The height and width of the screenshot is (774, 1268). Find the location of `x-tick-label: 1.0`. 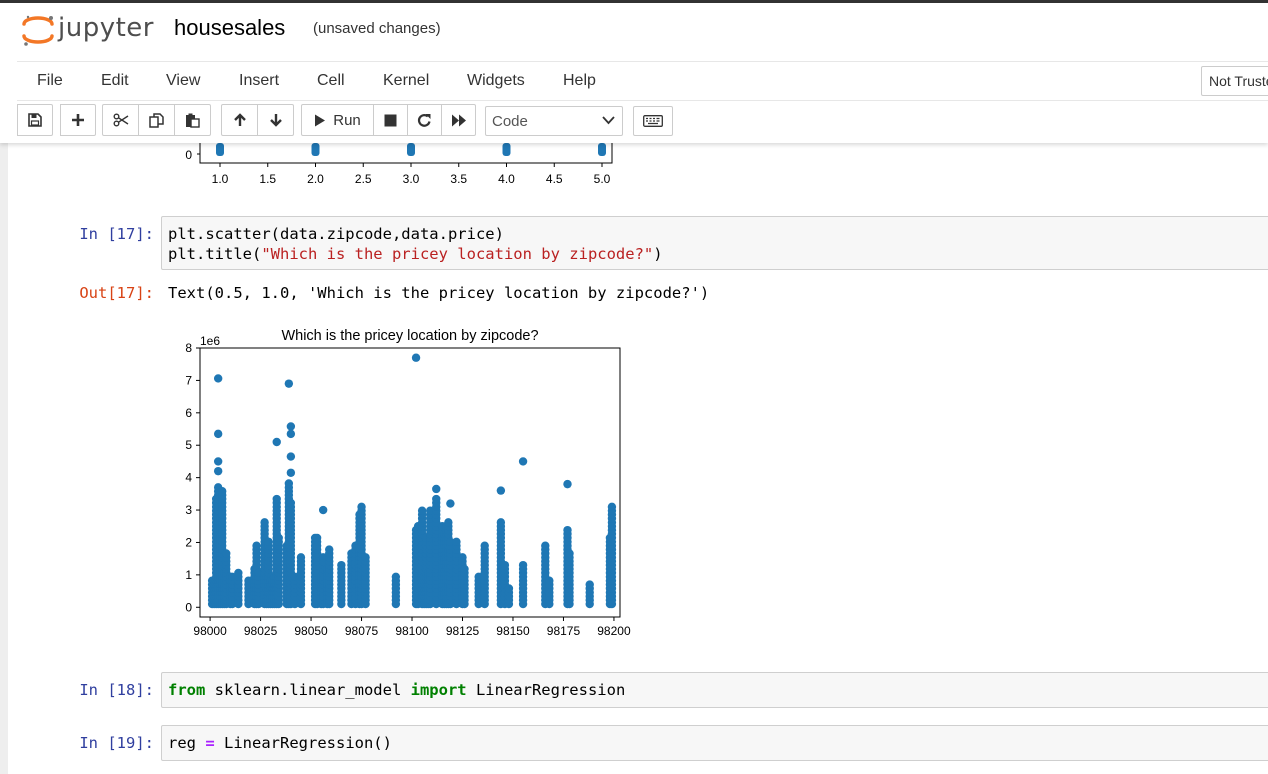

x-tick-label: 1.0 is located at coordinates (220, 179).